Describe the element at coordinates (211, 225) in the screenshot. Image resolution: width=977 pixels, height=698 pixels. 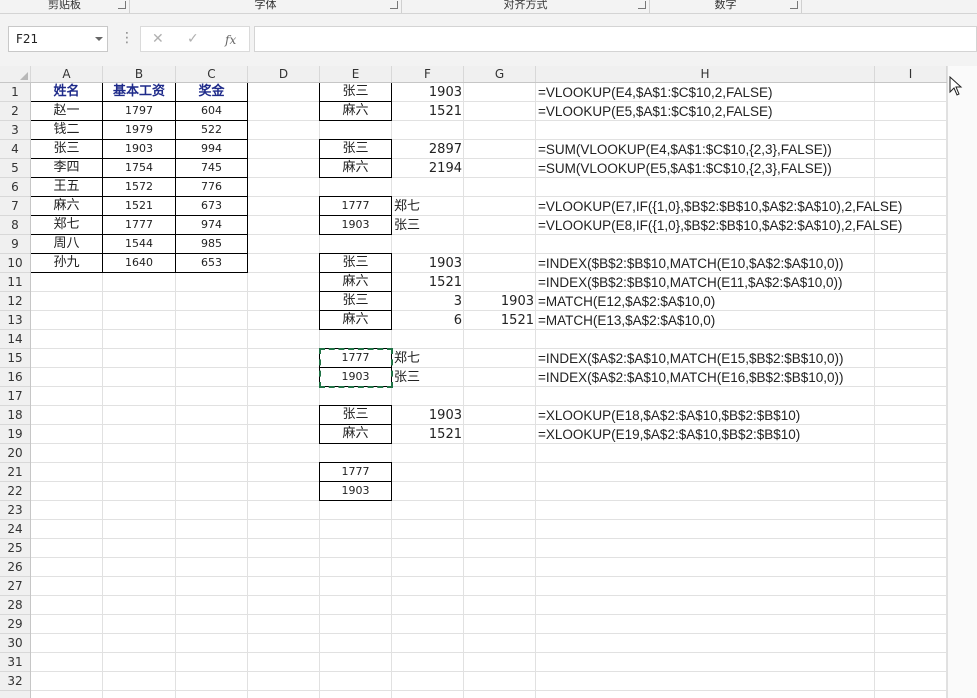
I see `table-cell-c8: 974` at that location.